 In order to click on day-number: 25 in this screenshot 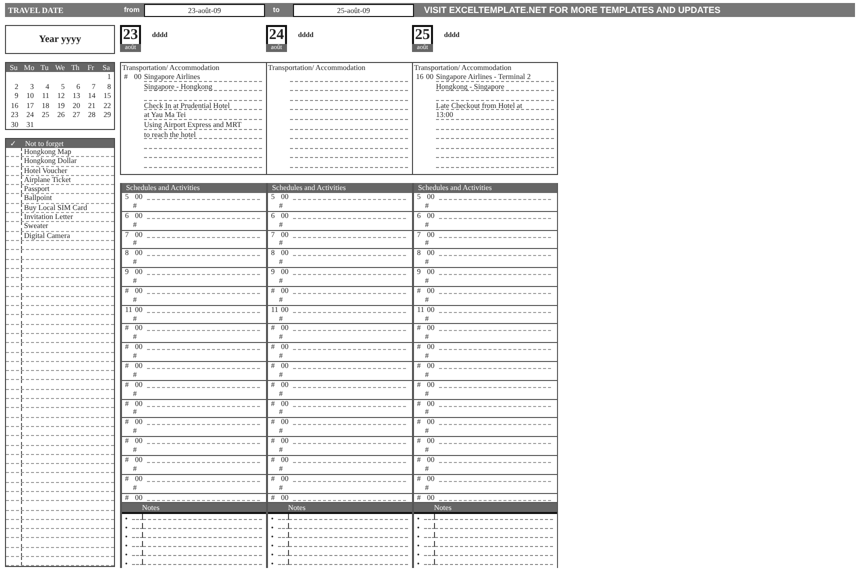, I will do `click(422, 34)`.